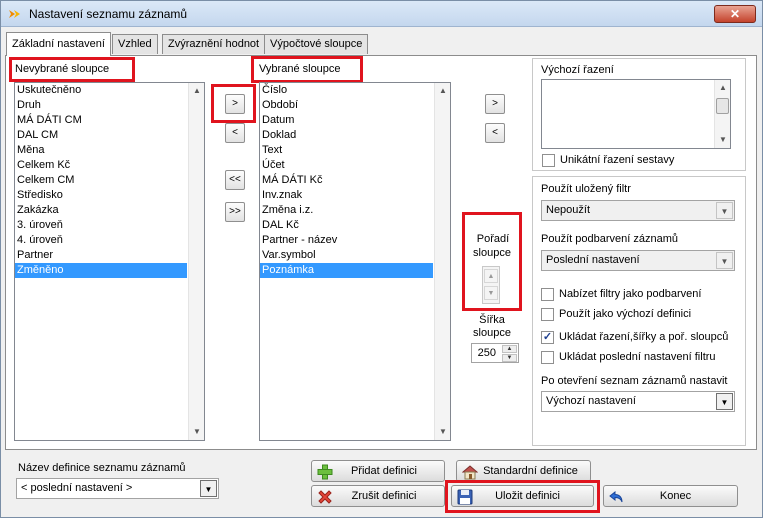 This screenshot has height=518, width=763. Describe the element at coordinates (638, 401) in the screenshot. I see `on-open-select: Výchozí nastavení ▼` at that location.